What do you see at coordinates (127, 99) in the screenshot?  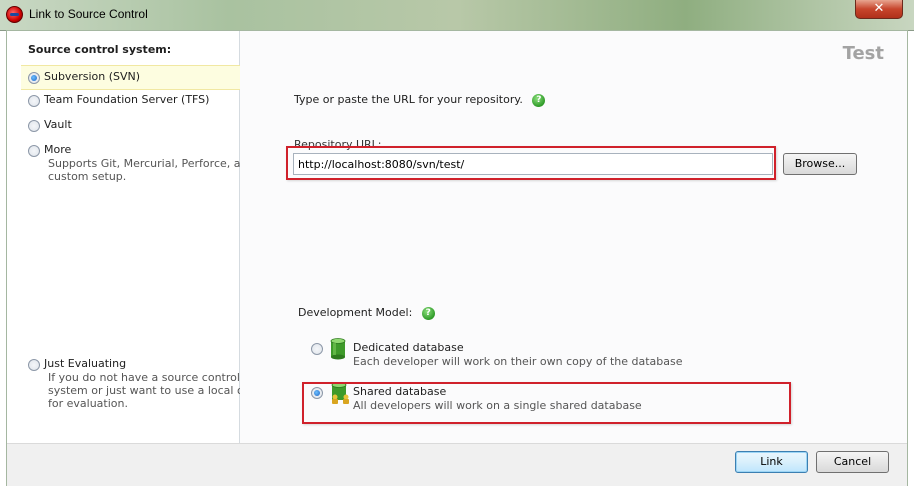 I see `option-label: Team Foundation Server (TFS)` at bounding box center [127, 99].